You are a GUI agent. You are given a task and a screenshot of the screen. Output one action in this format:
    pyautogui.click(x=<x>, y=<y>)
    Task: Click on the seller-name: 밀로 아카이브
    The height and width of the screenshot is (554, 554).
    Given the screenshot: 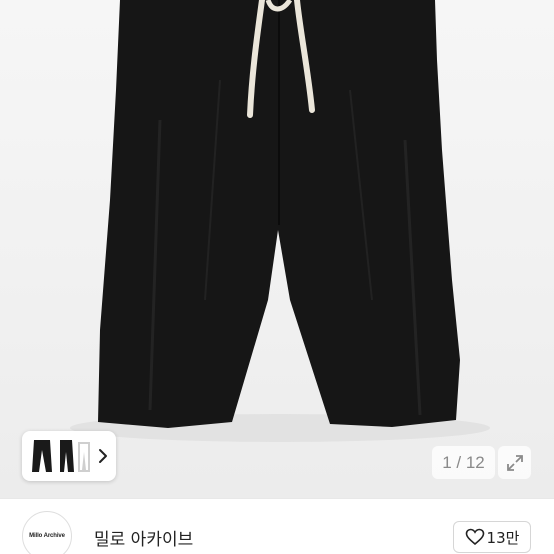 What is the action you would take?
    pyautogui.click(x=143, y=537)
    